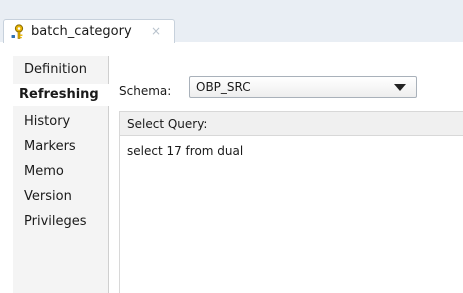 The width and height of the screenshot is (463, 293). Describe the element at coordinates (47, 121) in the screenshot. I see `sidebar-item-history: History` at that location.